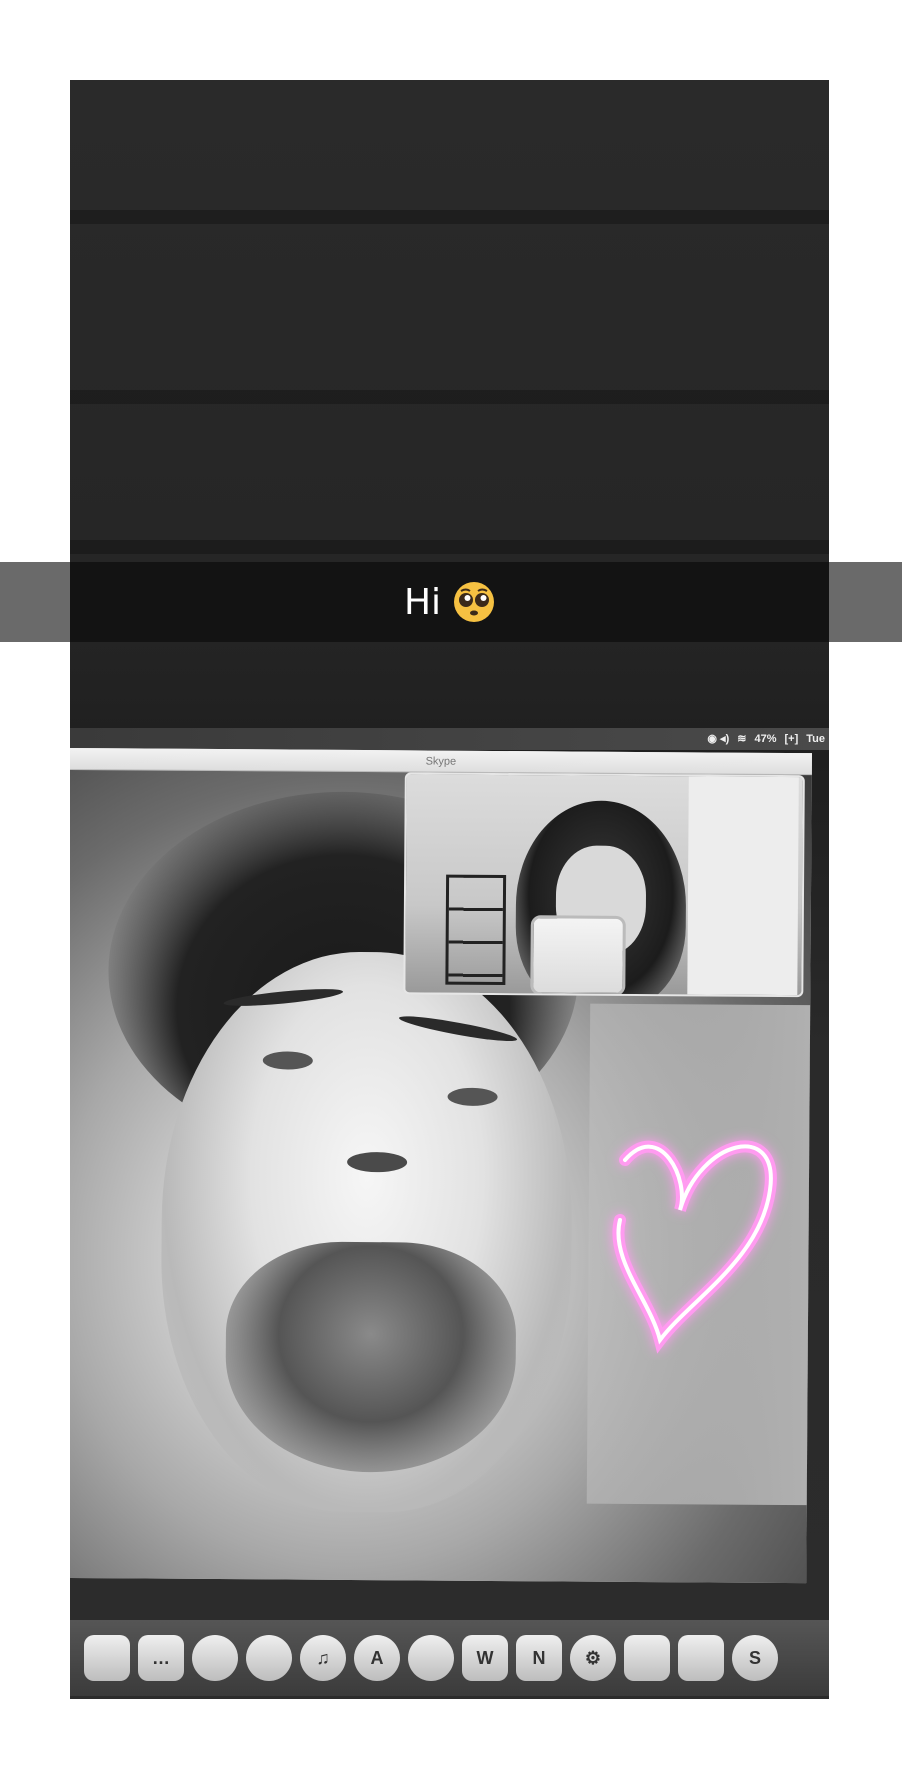 This screenshot has height=1792, width=902. Describe the element at coordinates (755, 1658) in the screenshot. I see `skype-icon: S` at that location.